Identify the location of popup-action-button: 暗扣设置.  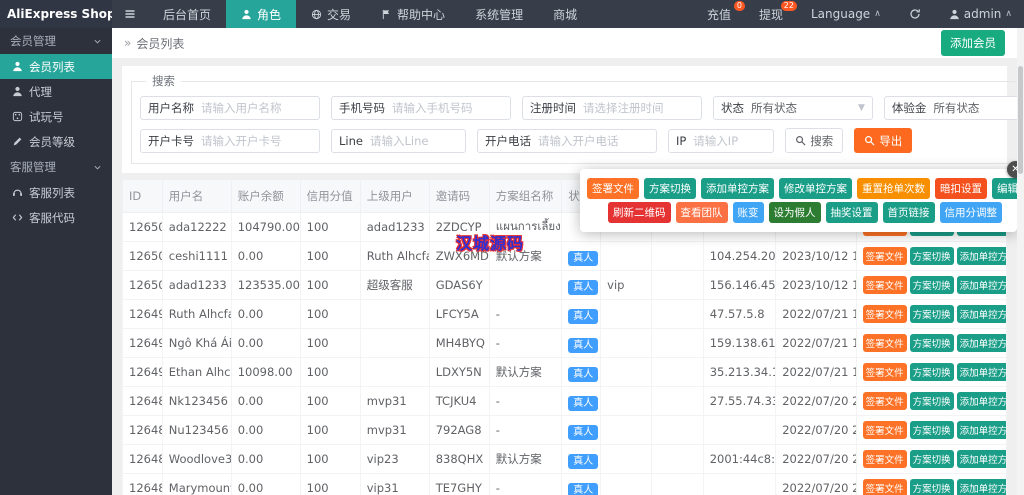
(961, 188).